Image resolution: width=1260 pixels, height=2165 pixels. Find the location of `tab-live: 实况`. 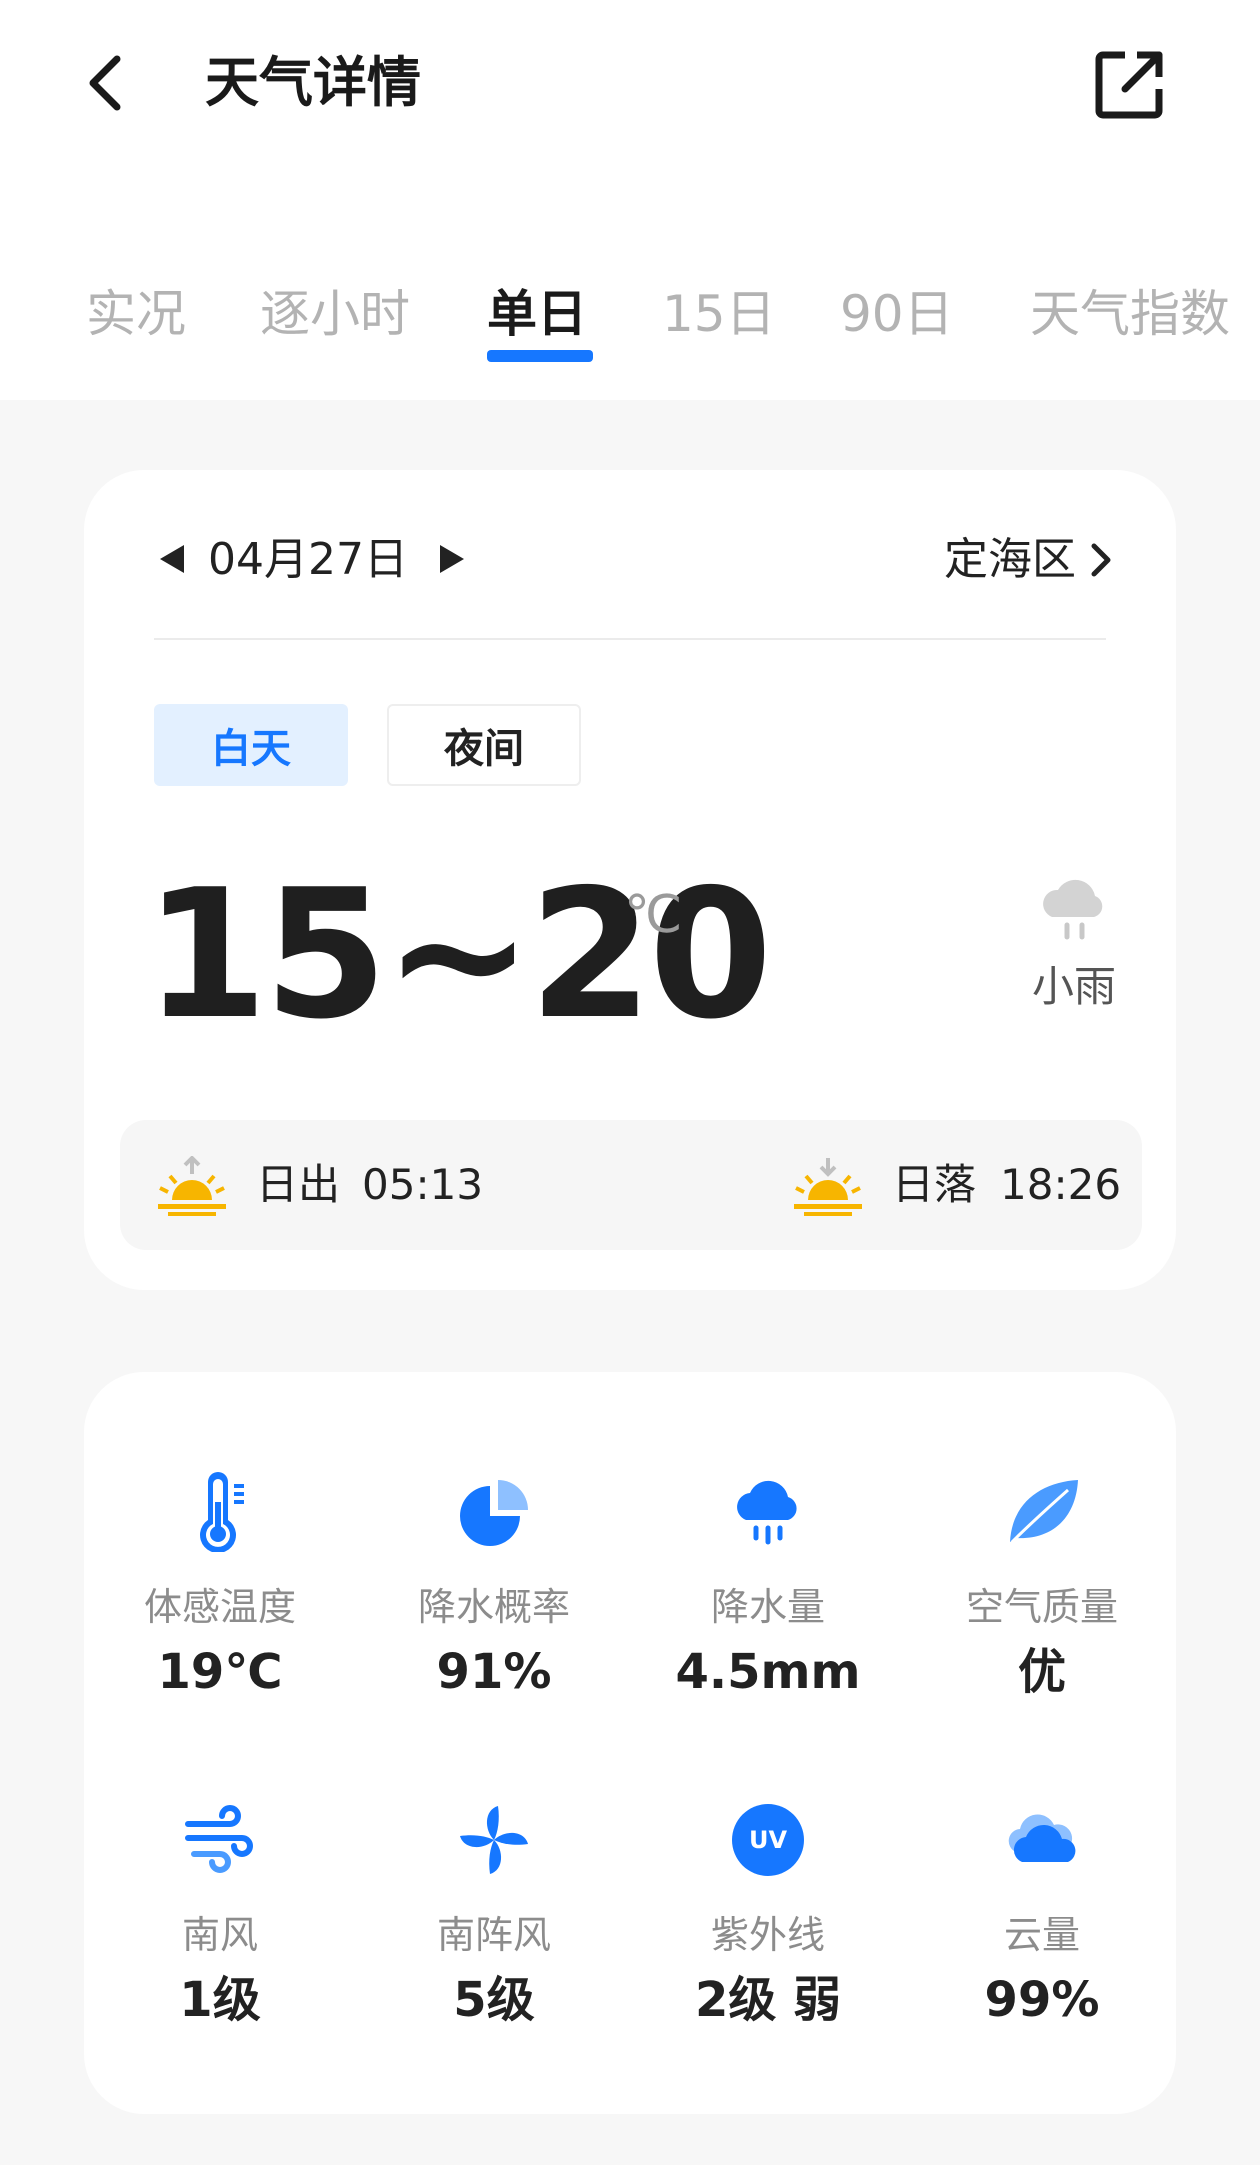

tab-live: 实况 is located at coordinates (136, 314).